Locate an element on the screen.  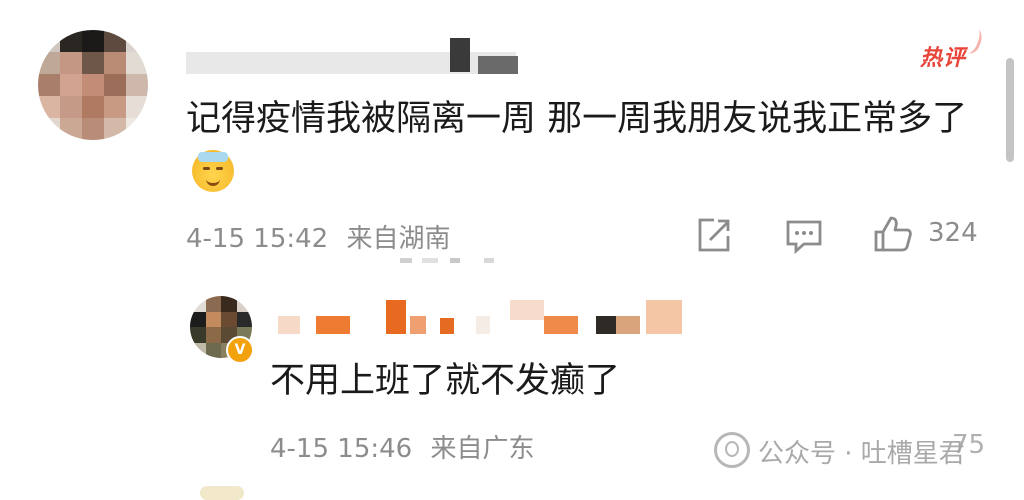
verified-badge: V is located at coordinates (240, 350).